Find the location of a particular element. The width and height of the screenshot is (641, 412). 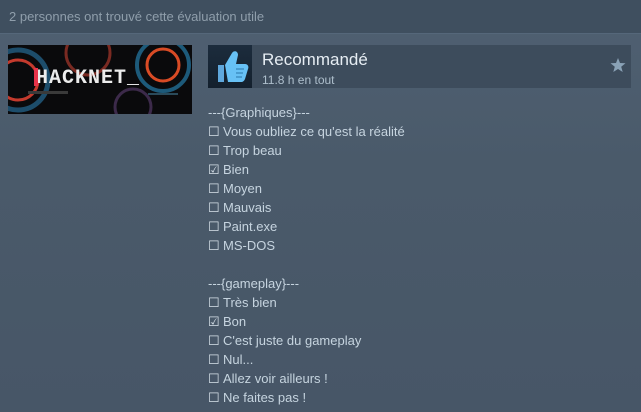

checklist-item: ☑ Bien is located at coordinates (418, 169).